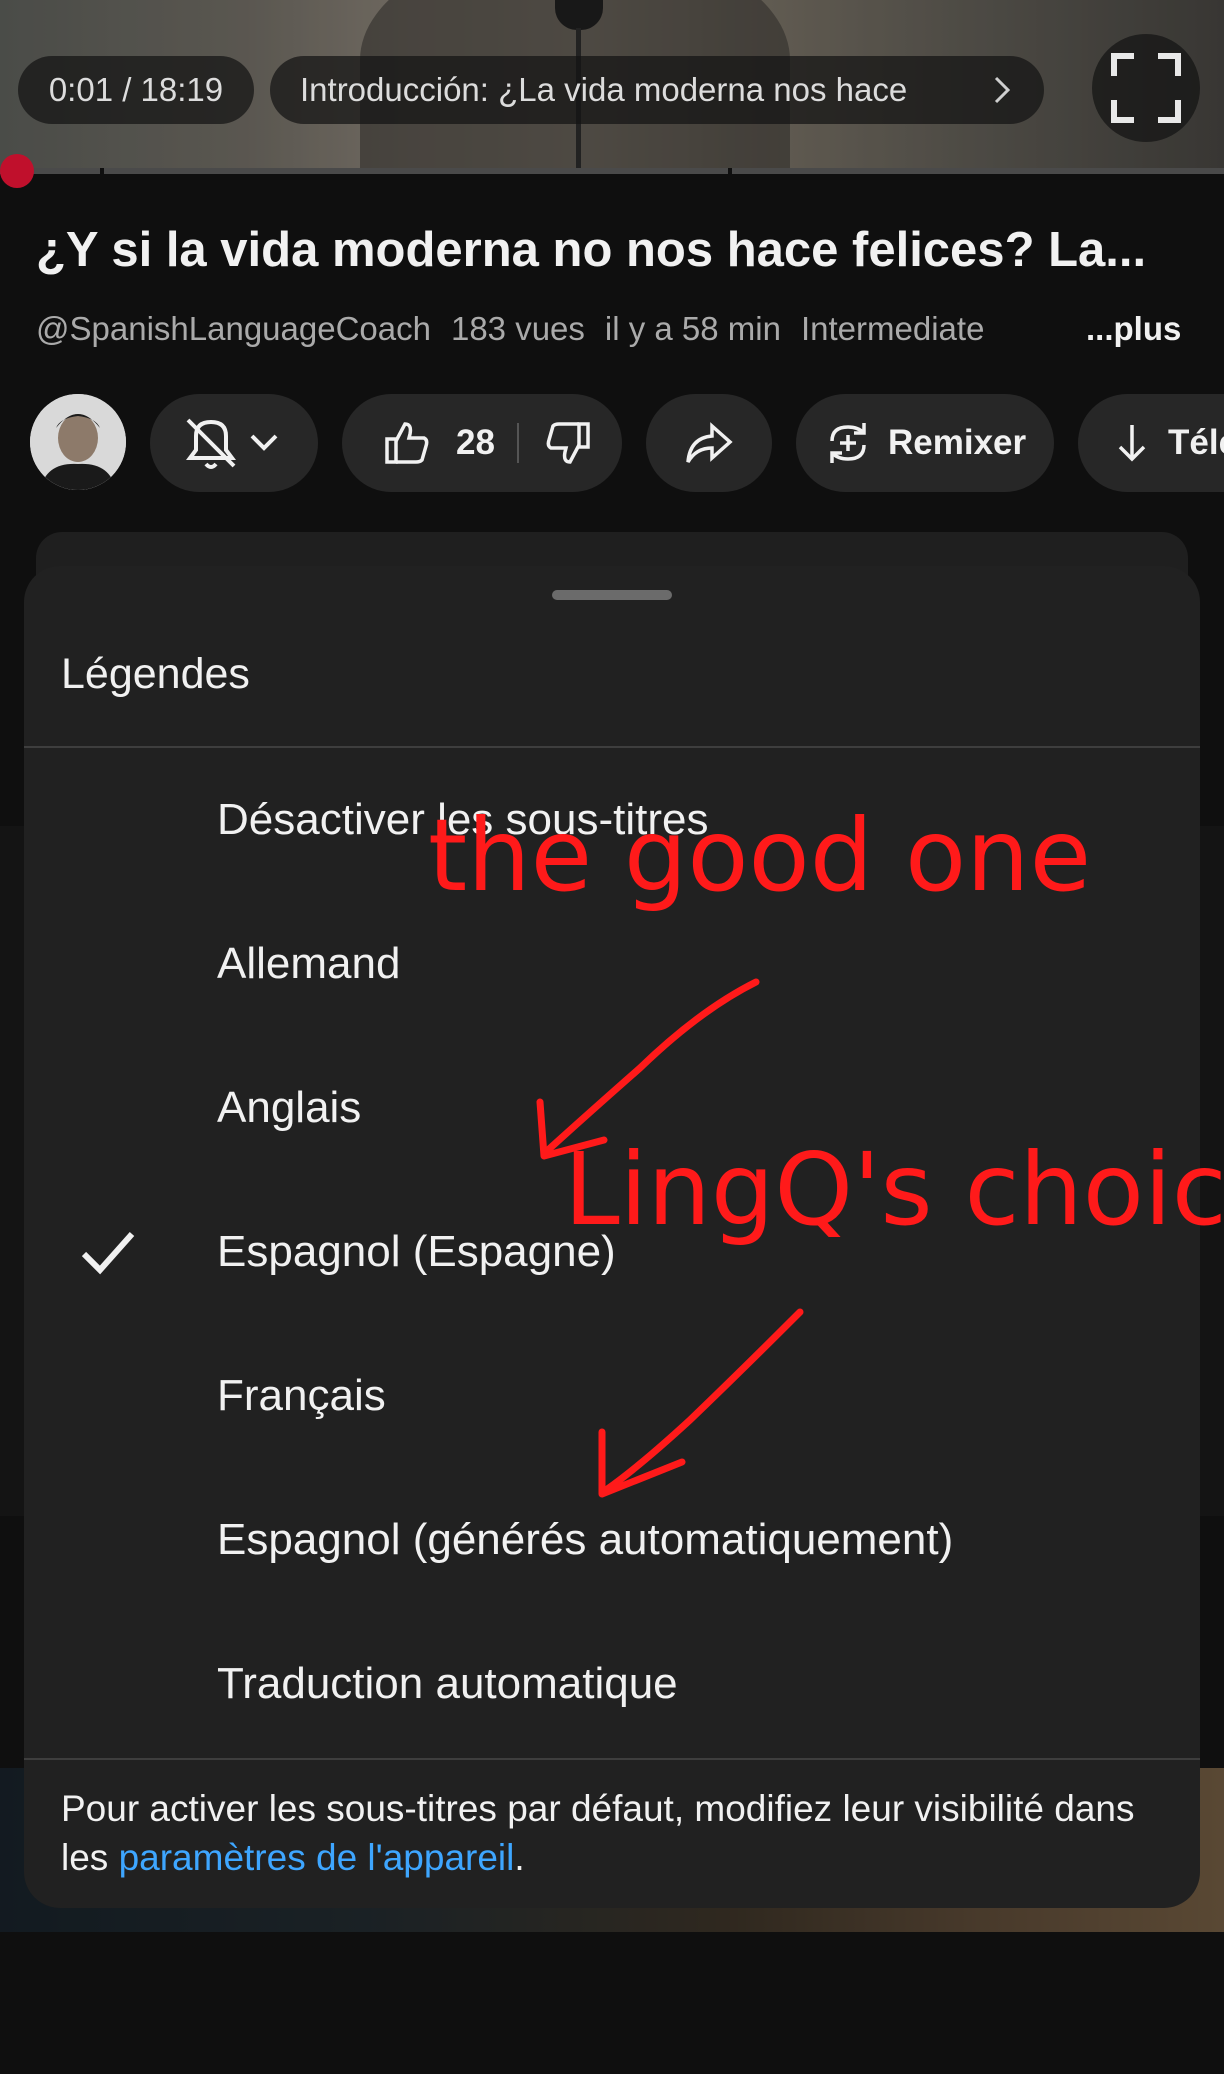 This screenshot has width=1224, height=2074. What do you see at coordinates (692, 328) in the screenshot?
I see `upload-age: il y a 58 min` at bounding box center [692, 328].